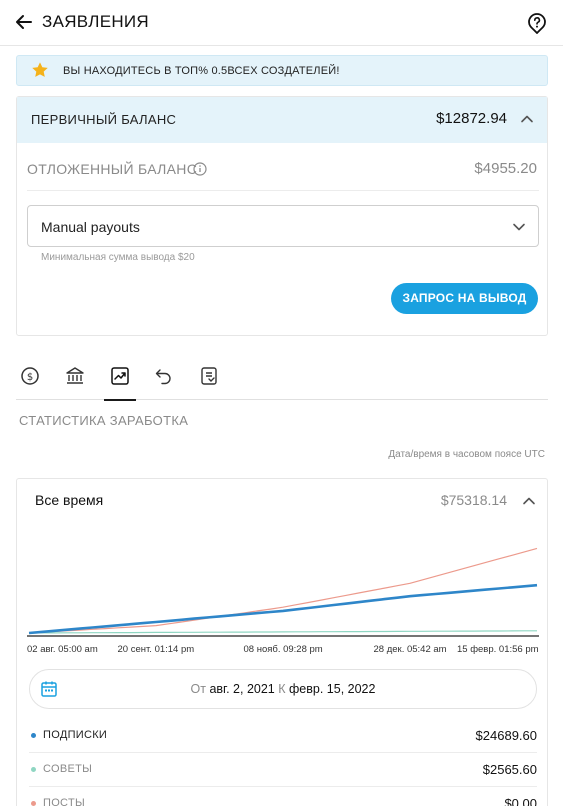 The width and height of the screenshot is (569, 806). What do you see at coordinates (410, 649) in the screenshot?
I see `x-tick-label: 28 дек. 05:42 am` at bounding box center [410, 649].